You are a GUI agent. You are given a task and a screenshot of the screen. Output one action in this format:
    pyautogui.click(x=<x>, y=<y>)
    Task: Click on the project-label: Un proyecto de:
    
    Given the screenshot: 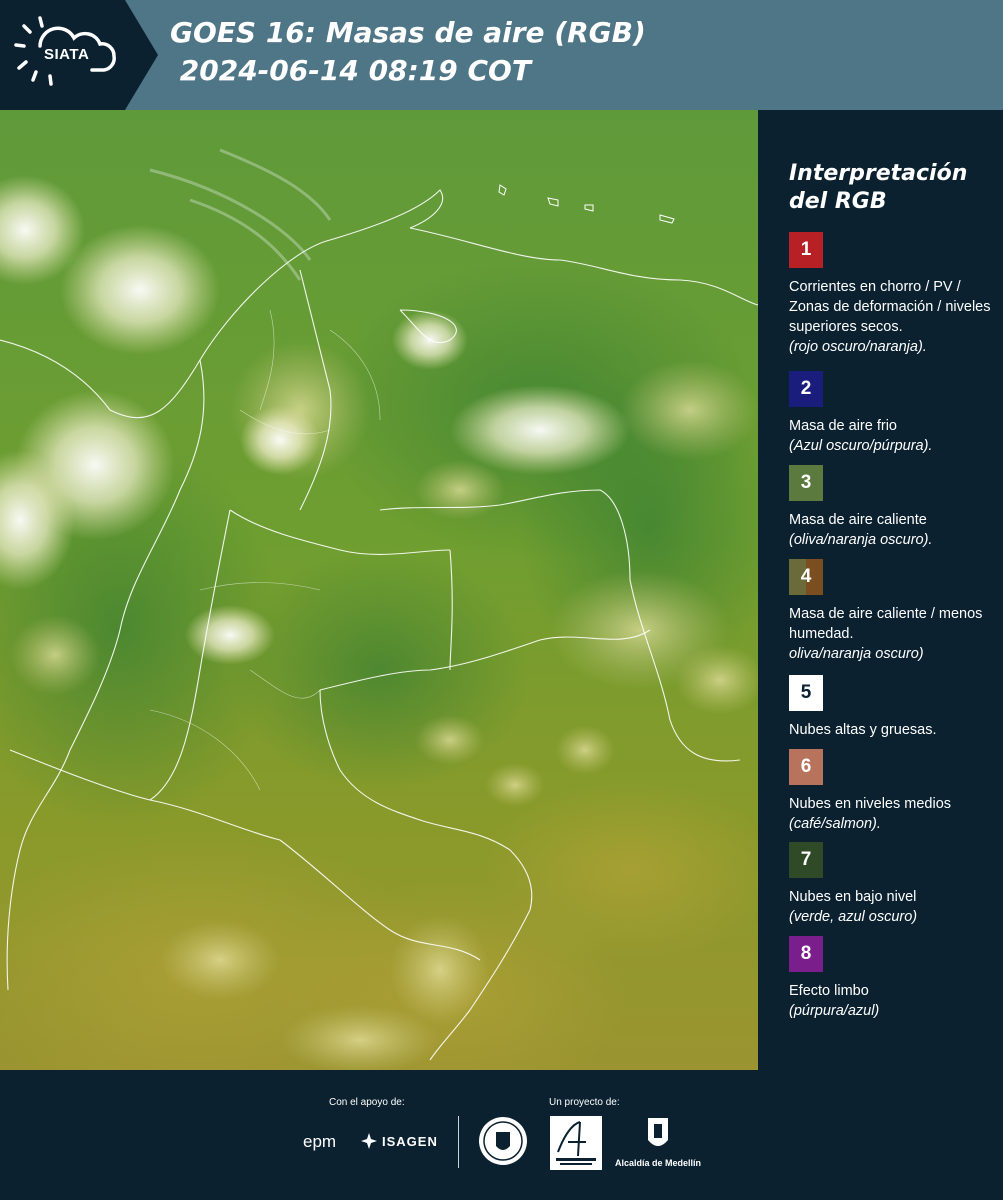 What is the action you would take?
    pyautogui.click(x=584, y=1102)
    